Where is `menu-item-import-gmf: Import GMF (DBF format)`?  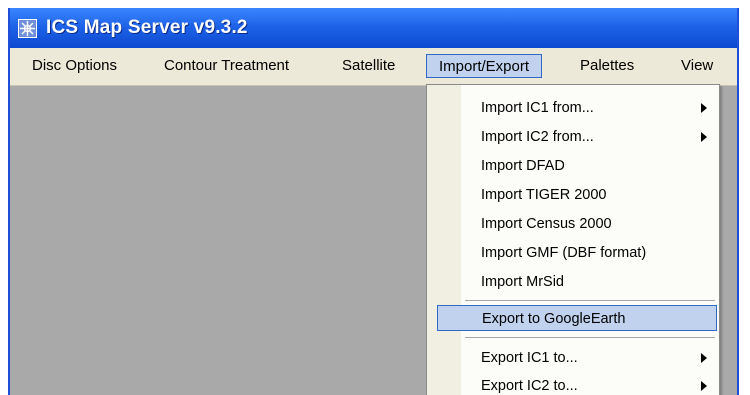
menu-item-import-gmf: Import GMF (DBF format) is located at coordinates (573, 253).